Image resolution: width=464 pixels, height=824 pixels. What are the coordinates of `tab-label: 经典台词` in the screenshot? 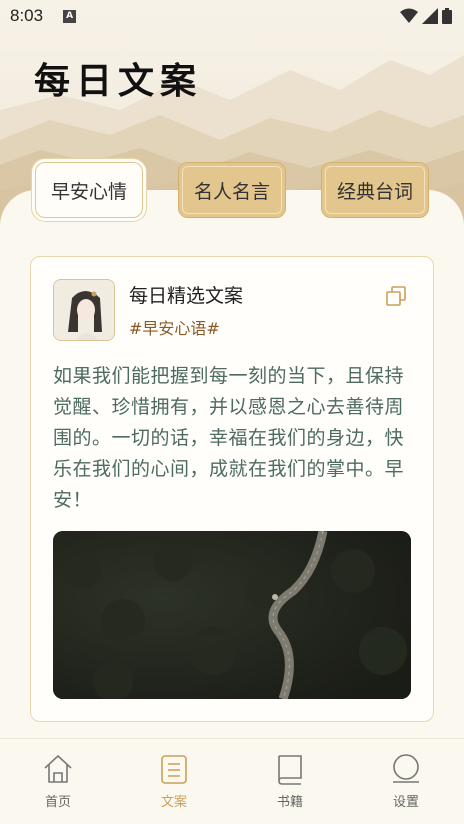 It's located at (374, 191).